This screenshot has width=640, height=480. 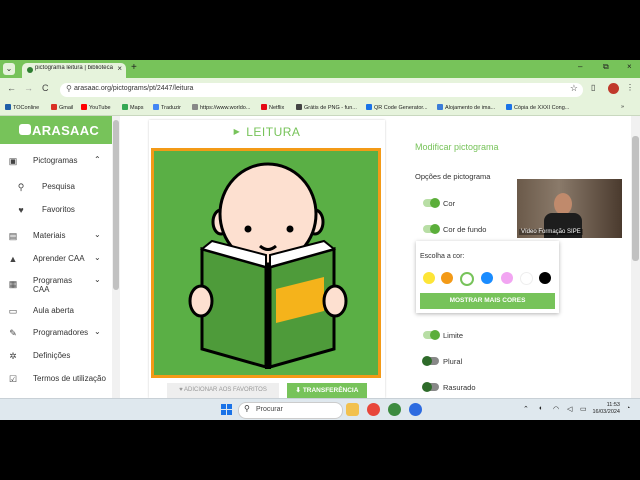 I want to click on color-toggle, so click(x=431, y=203).